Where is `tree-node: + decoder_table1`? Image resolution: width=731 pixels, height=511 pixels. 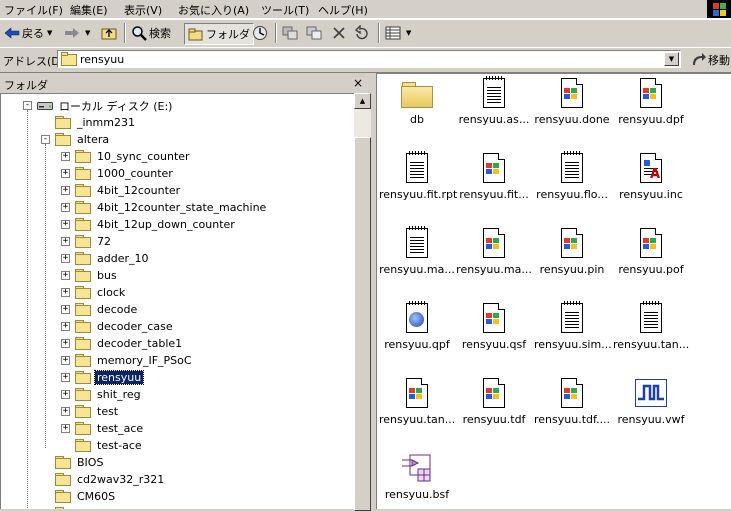
tree-node: + decoder_table1 is located at coordinates (122, 343).